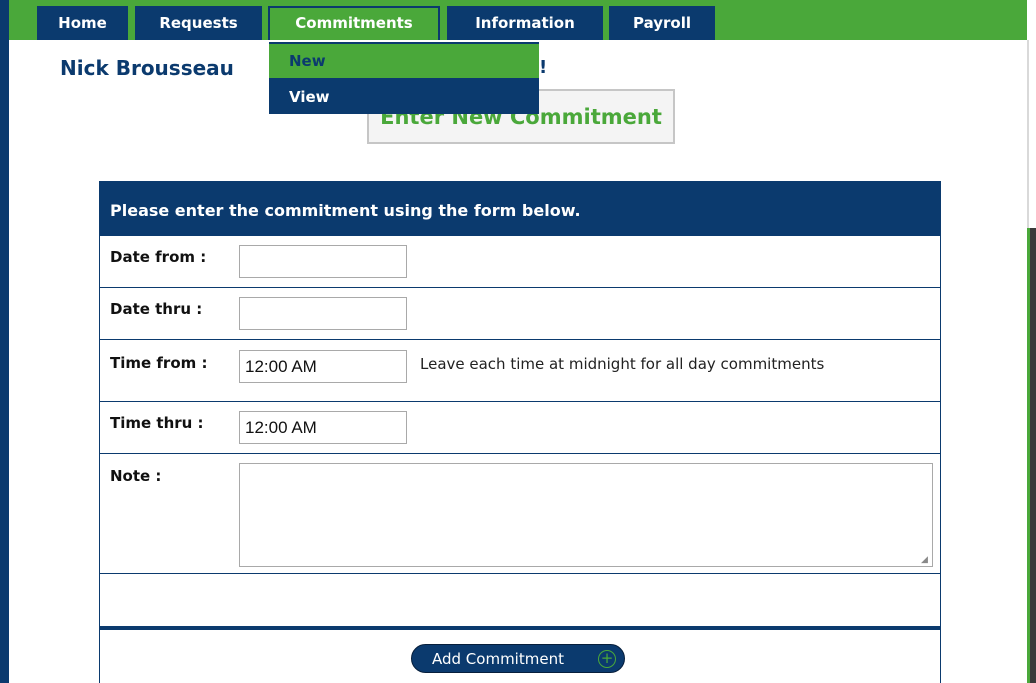 The height and width of the screenshot is (683, 1036). I want to click on row-spacer, so click(520, 599).